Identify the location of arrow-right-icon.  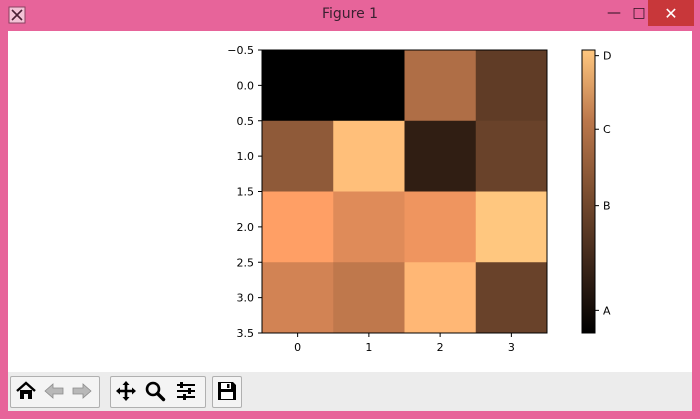
(82, 391).